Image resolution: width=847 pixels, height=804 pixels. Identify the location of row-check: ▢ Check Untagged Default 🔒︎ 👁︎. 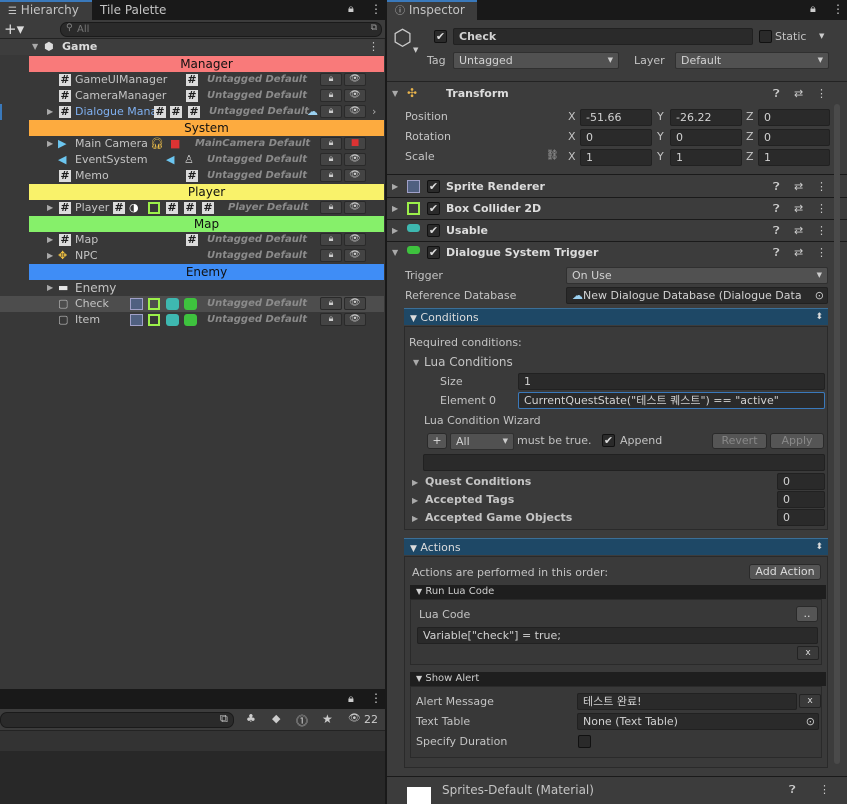
(192, 304).